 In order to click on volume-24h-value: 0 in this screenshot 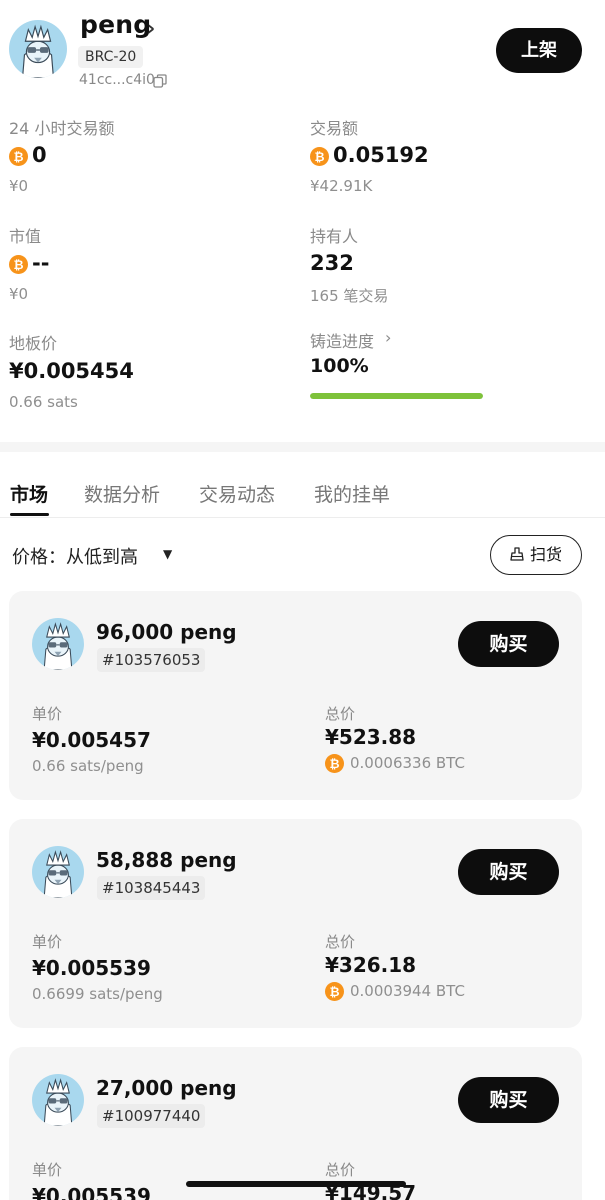, I will do `click(39, 155)`.